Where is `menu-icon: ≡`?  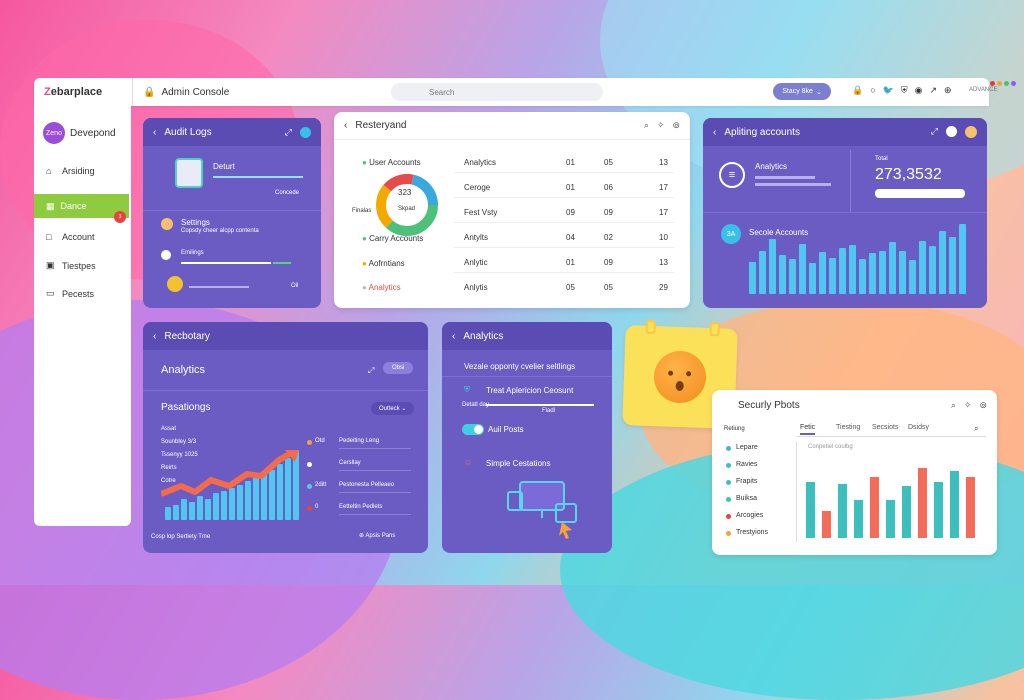
menu-icon: ≡ is located at coordinates (732, 175).